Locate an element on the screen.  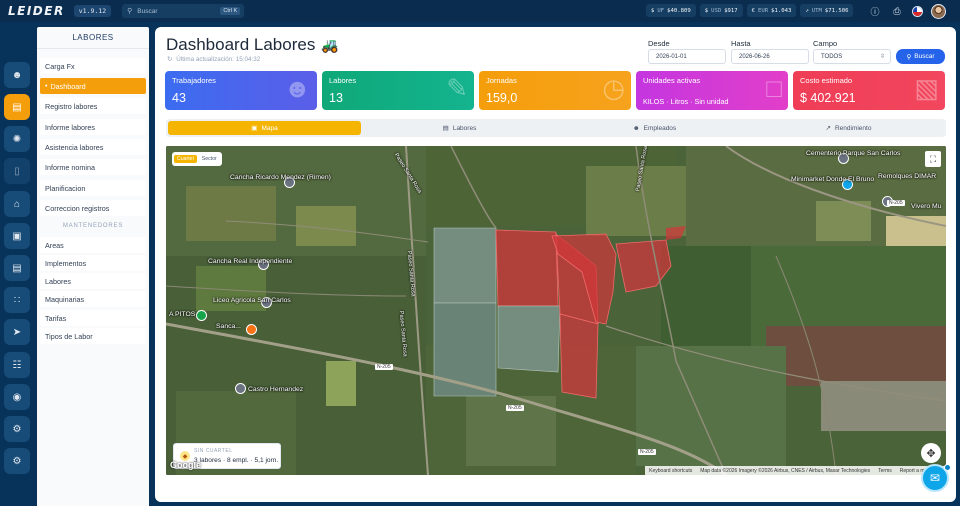
kpi-label: Unidades activas is located at coordinates (672, 80).